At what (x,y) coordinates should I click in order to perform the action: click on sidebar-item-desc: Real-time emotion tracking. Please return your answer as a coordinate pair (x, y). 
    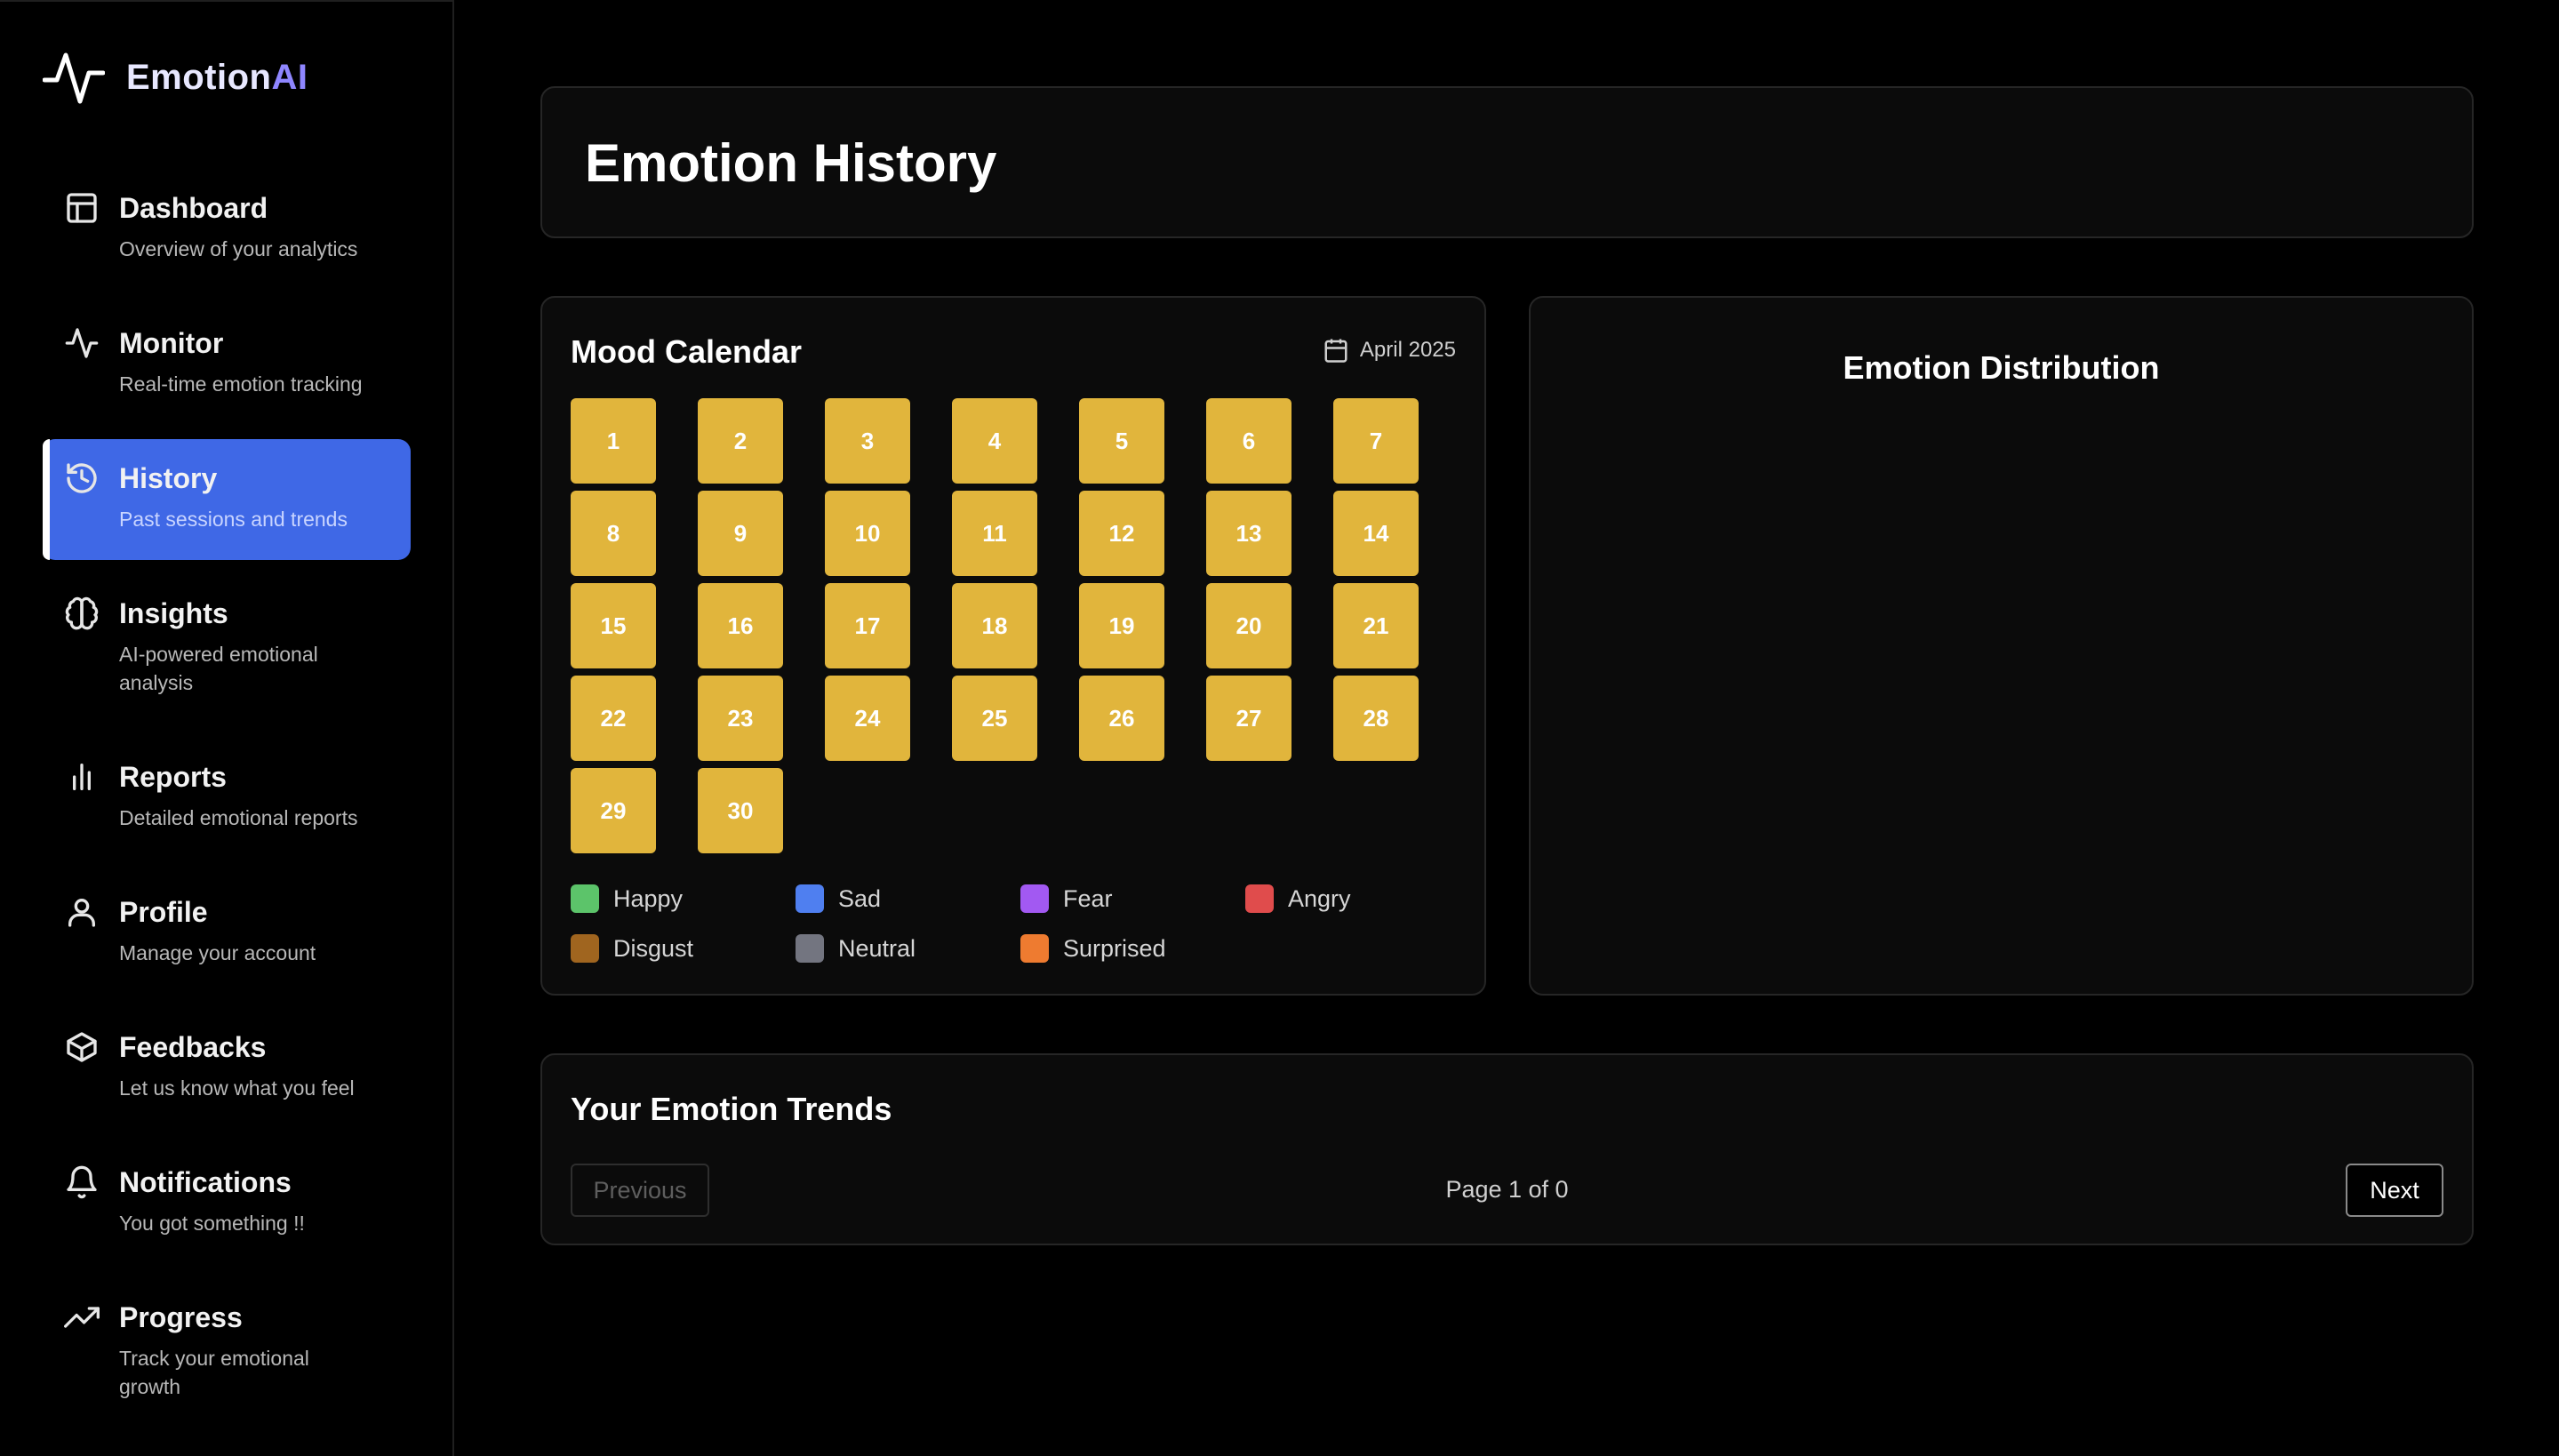
    Looking at the image, I should click on (241, 384).